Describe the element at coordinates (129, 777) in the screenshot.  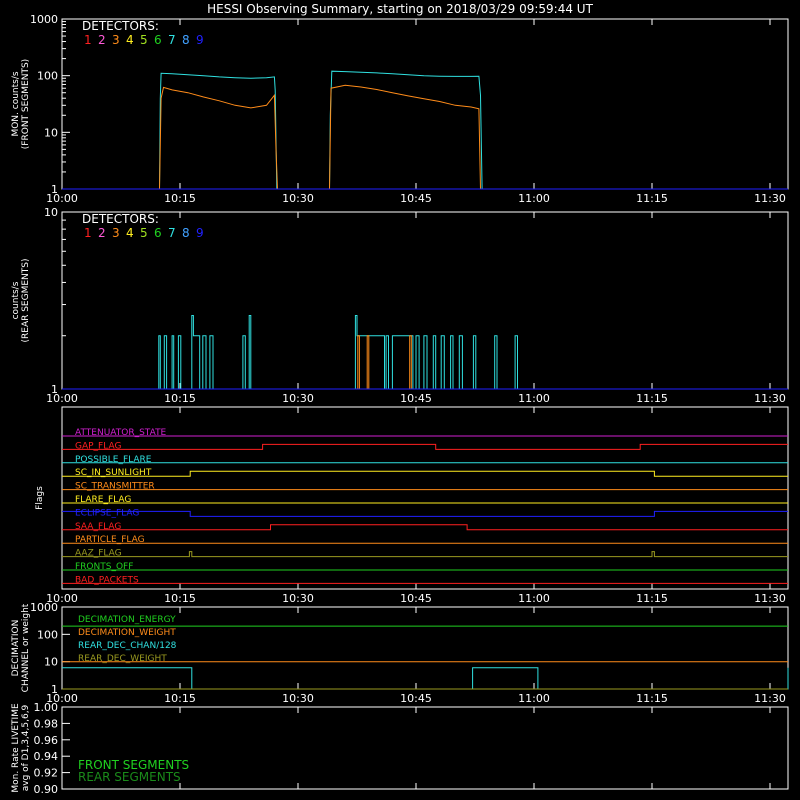
I see `livetime-legend-rear-segments: REAR SEGMENTS` at that location.